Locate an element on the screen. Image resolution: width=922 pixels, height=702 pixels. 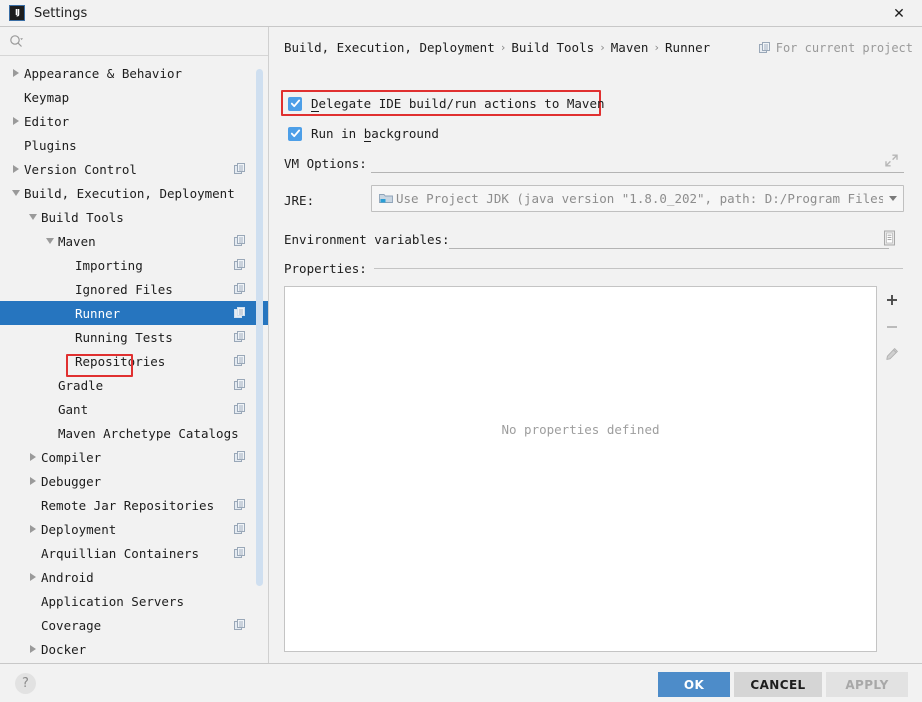
sidebar-item-label: Build Tools is located at coordinates (82, 217).